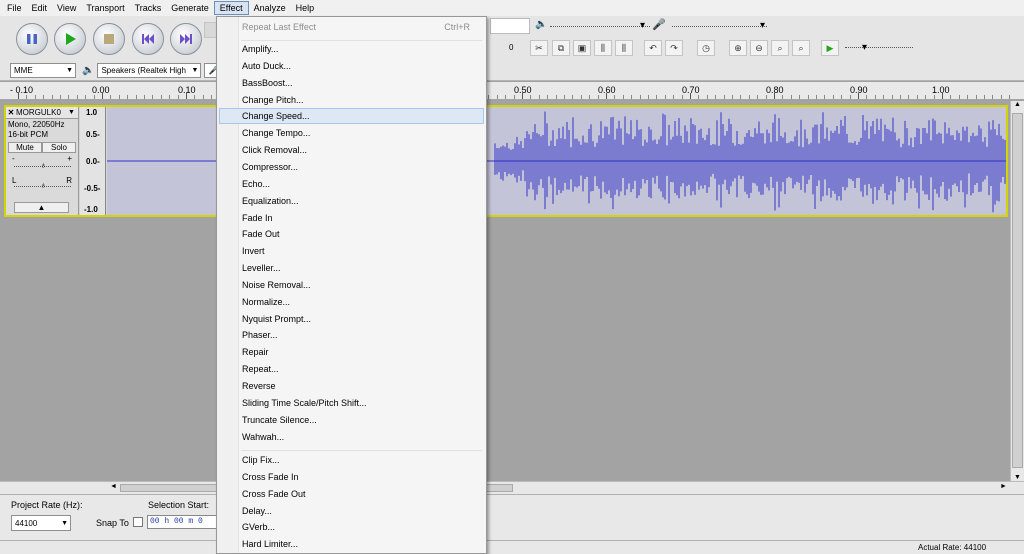 Image resolution: width=1024 pixels, height=554 pixels. What do you see at coordinates (674, 48) in the screenshot?
I see `redo-button: ↷` at bounding box center [674, 48].